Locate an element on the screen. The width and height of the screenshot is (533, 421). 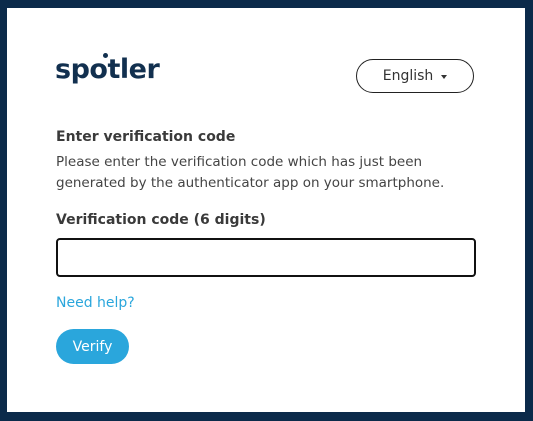
language-selector-label: English is located at coordinates (408, 76).